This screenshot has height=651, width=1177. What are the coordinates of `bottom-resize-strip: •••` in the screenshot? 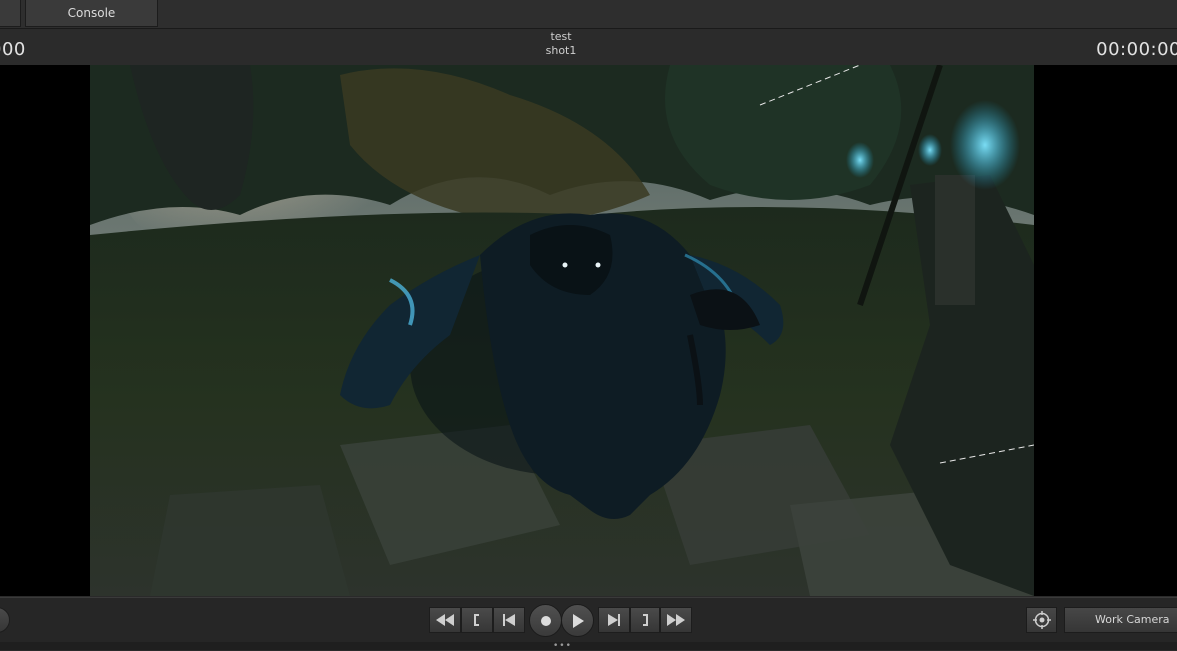 It's located at (588, 646).